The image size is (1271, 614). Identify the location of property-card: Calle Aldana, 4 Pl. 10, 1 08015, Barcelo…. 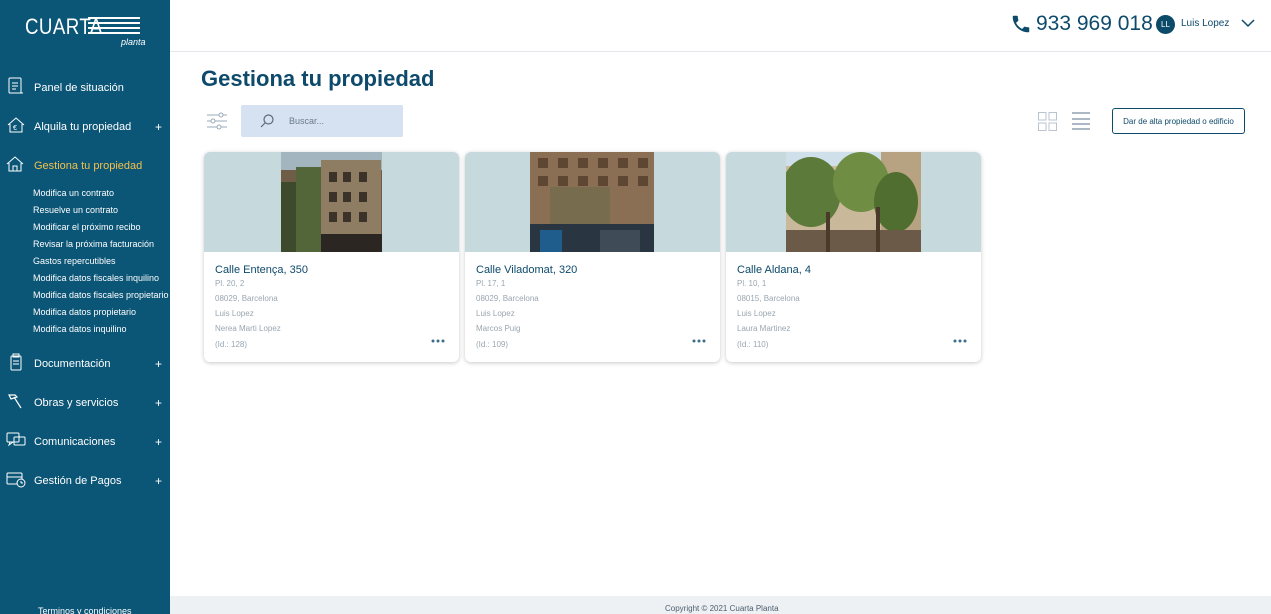
(853, 257).